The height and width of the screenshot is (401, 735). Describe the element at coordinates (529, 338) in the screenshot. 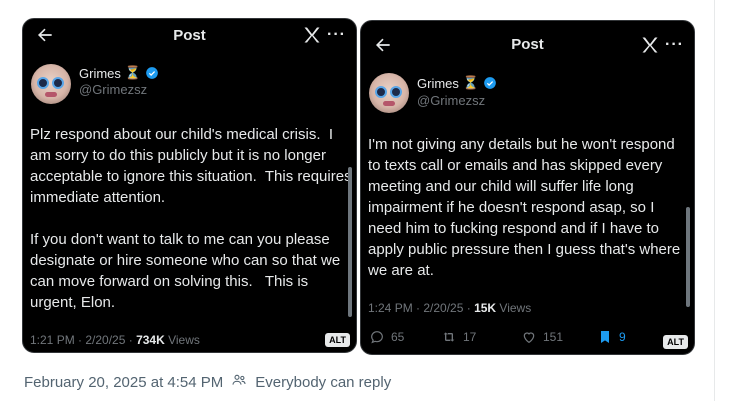

I see `like-icon` at that location.